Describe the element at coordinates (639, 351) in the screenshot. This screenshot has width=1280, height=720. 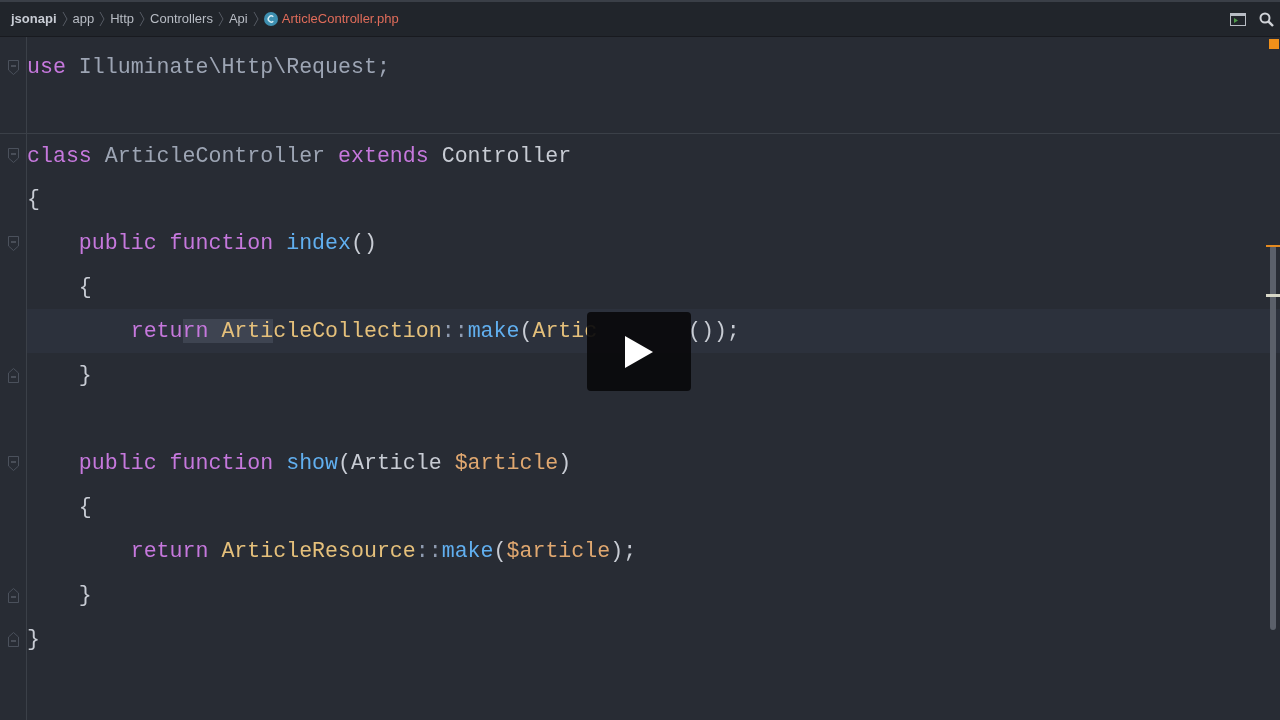
I see `play-icon` at that location.